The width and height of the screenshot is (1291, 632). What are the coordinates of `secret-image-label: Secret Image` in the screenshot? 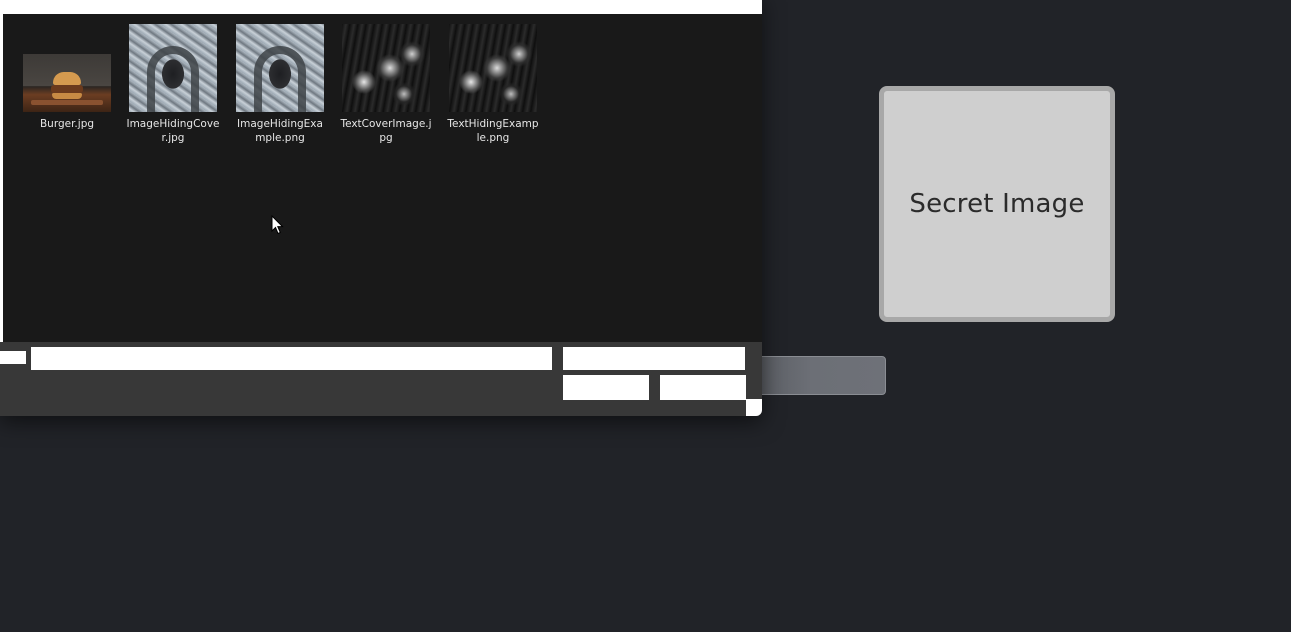 It's located at (997, 204).